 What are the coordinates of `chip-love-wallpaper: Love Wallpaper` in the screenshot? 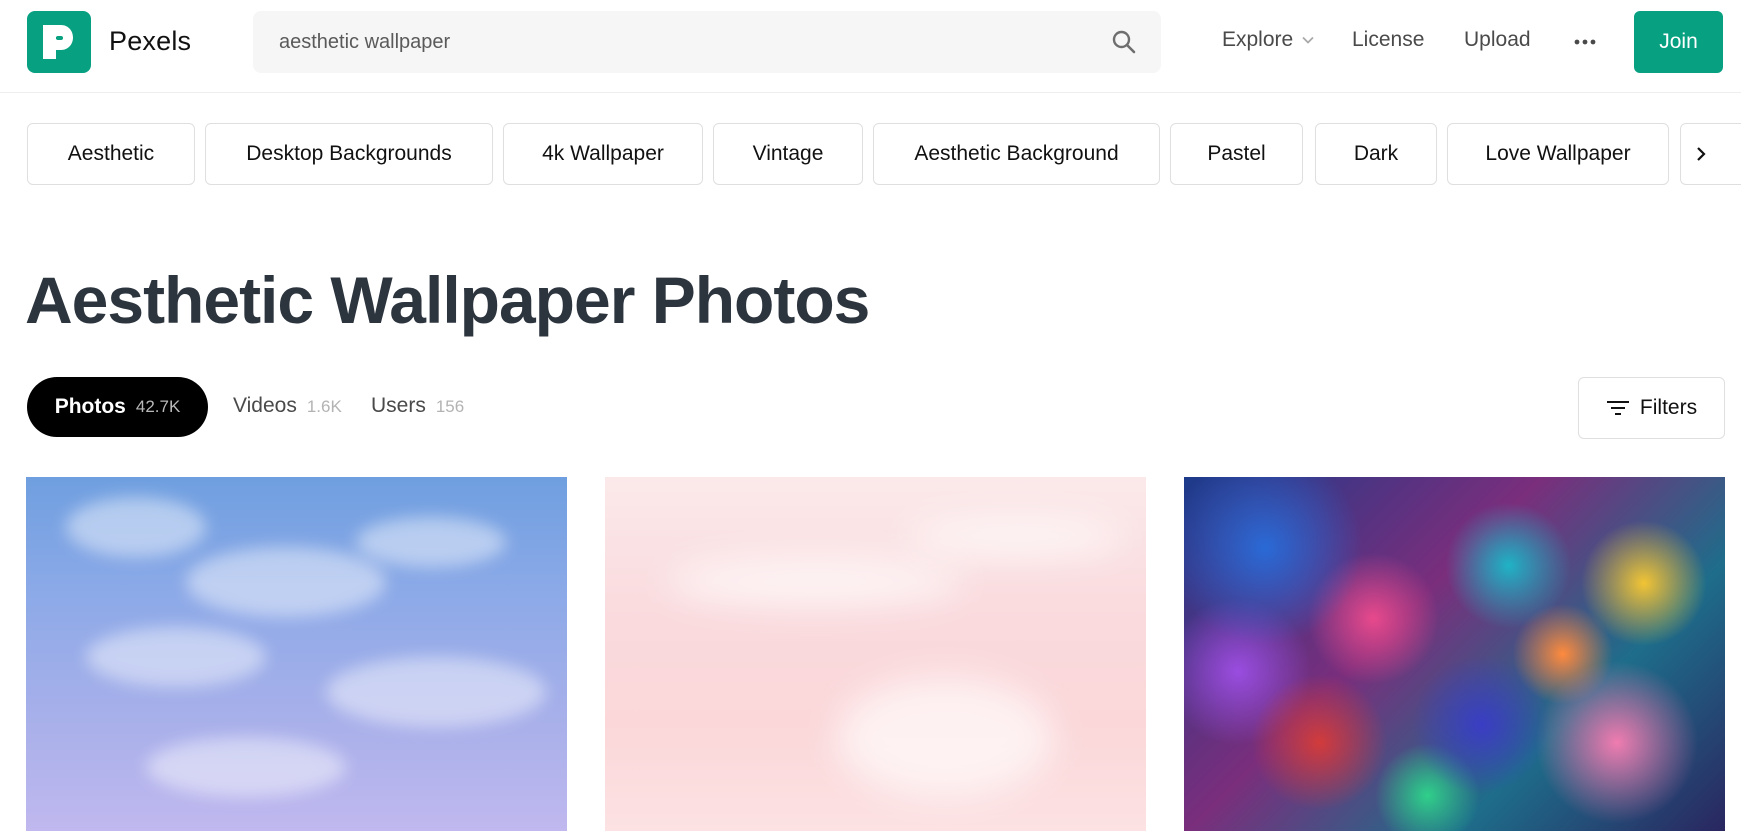 It's located at (1558, 154).